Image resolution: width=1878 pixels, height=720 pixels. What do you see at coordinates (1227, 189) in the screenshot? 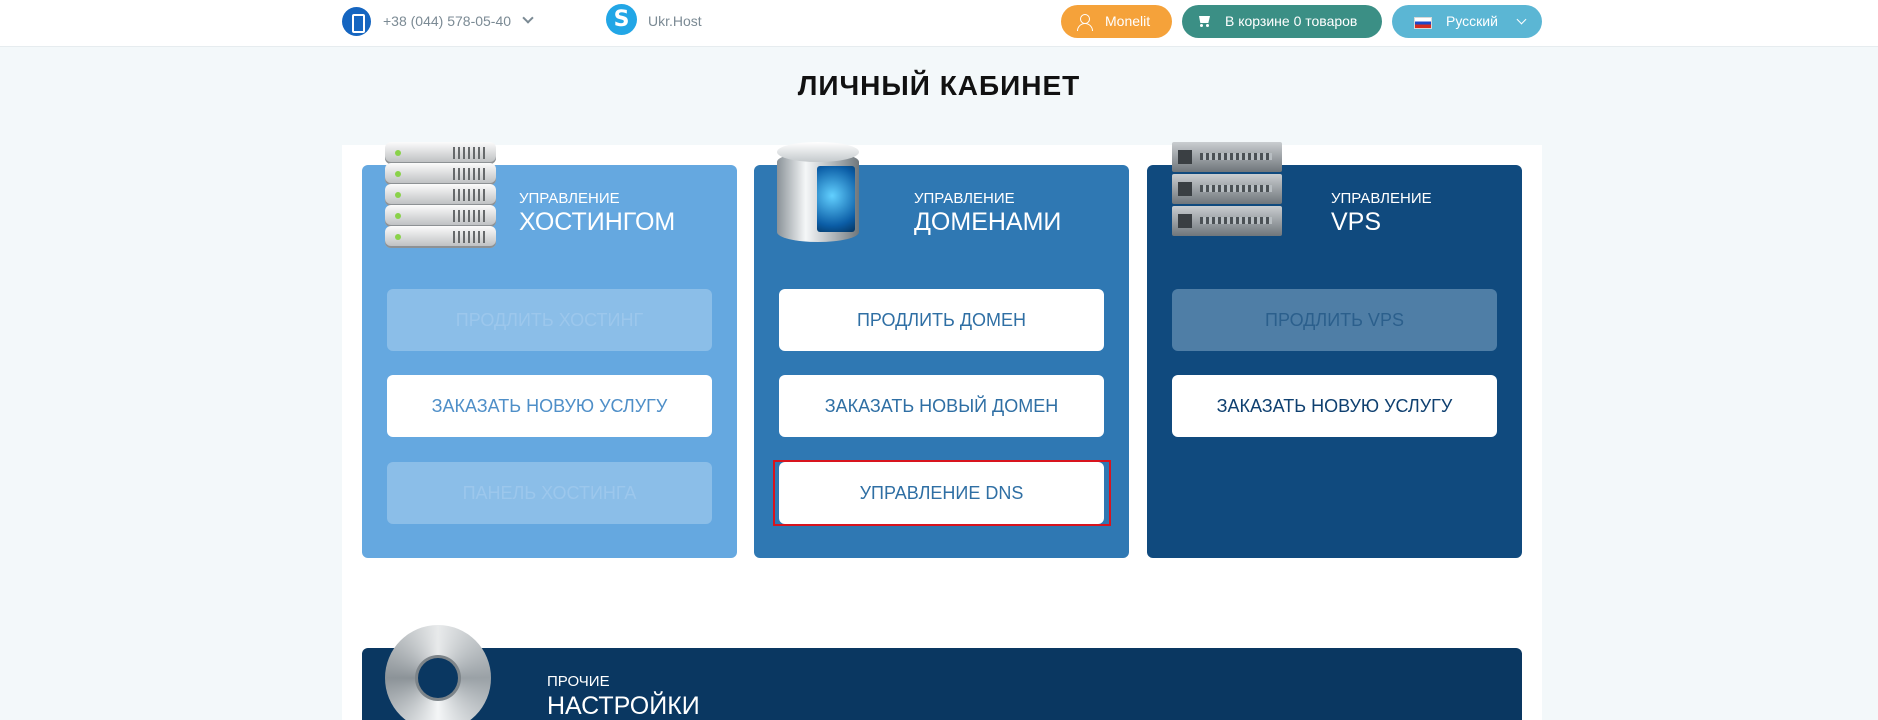
I see `server-rack-icon` at bounding box center [1227, 189].